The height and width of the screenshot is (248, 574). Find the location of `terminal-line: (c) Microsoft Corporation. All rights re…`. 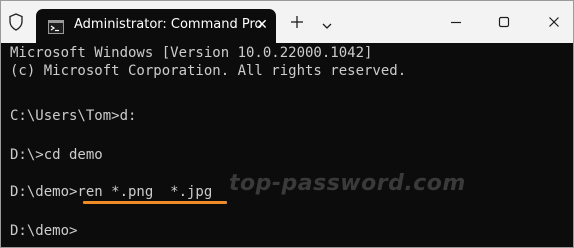

terminal-line: (c) Microsoft Corporation. All rights re… is located at coordinates (208, 71).